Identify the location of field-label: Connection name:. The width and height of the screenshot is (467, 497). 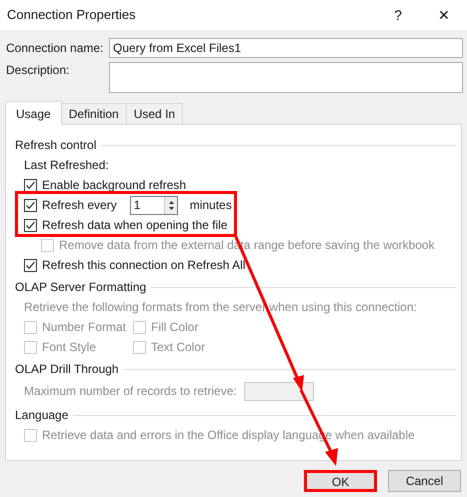
(55, 48).